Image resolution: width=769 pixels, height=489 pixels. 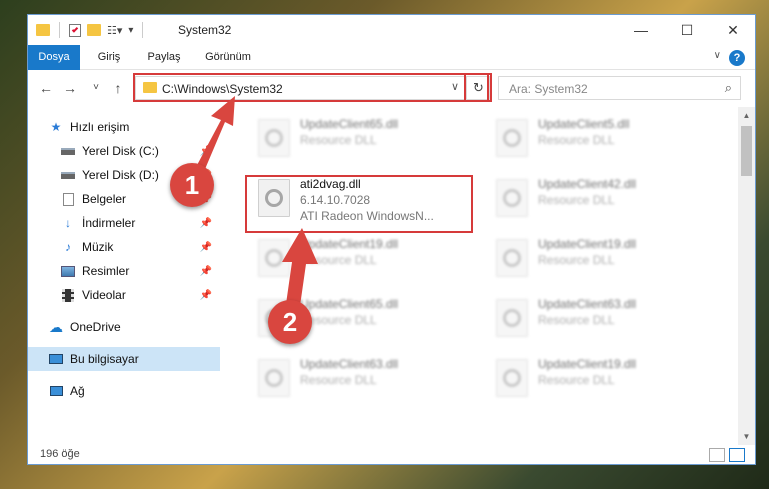 What do you see at coordinates (94, 30) in the screenshot?
I see `new-folder-icon` at bounding box center [94, 30].